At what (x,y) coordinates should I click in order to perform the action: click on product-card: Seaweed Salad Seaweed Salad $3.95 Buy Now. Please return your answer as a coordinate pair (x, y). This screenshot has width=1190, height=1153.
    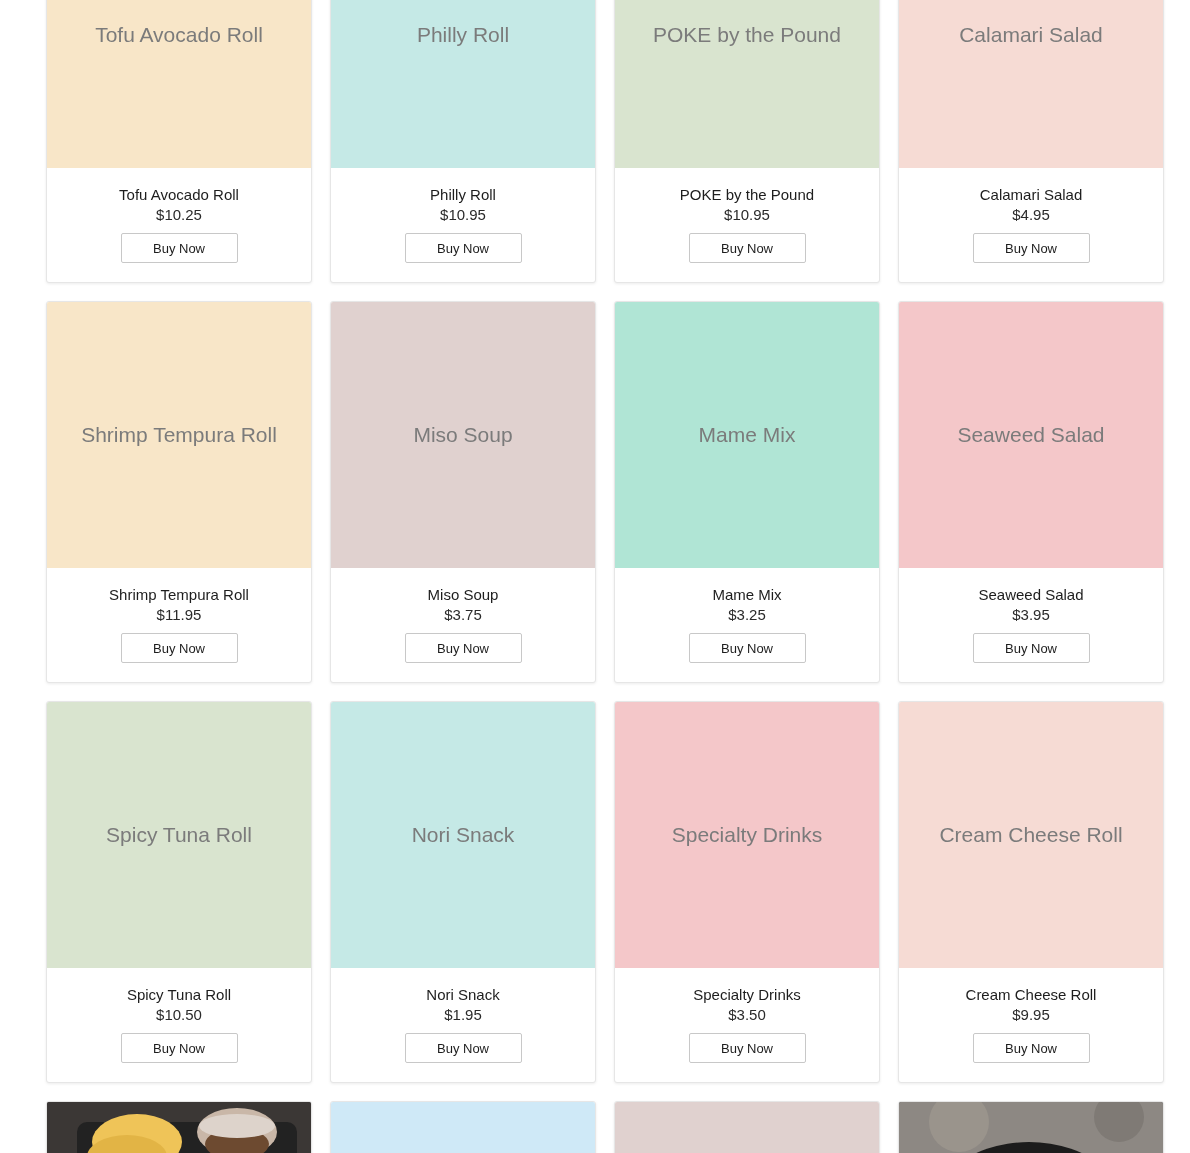
    Looking at the image, I should click on (1031, 492).